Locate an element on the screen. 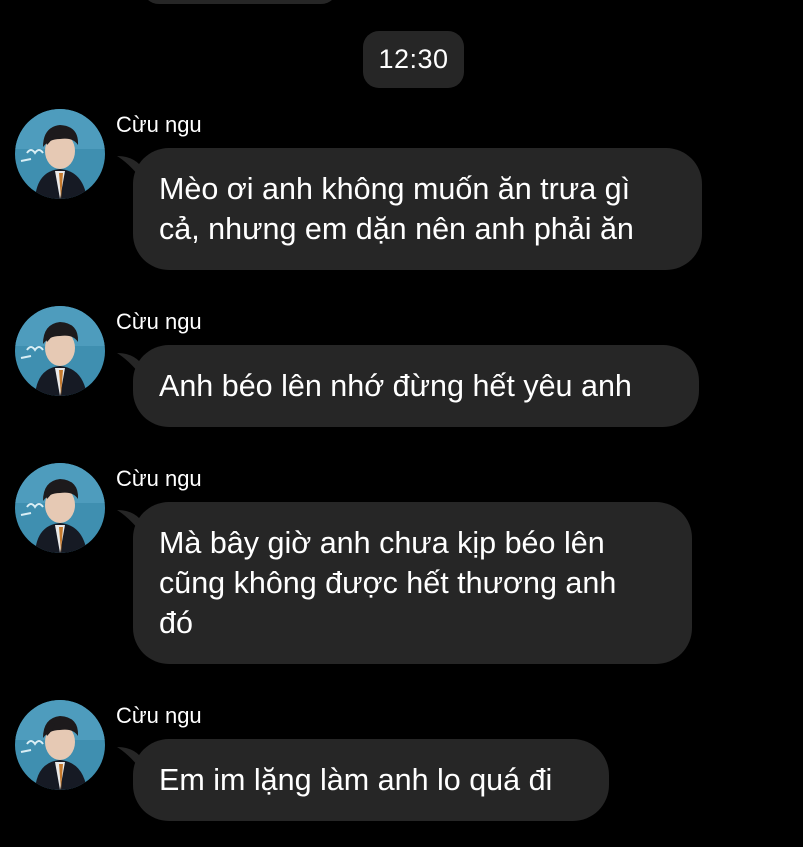  message-bubble: Anh béo lên nhớ đừng hết yêu anh is located at coordinates (416, 386).